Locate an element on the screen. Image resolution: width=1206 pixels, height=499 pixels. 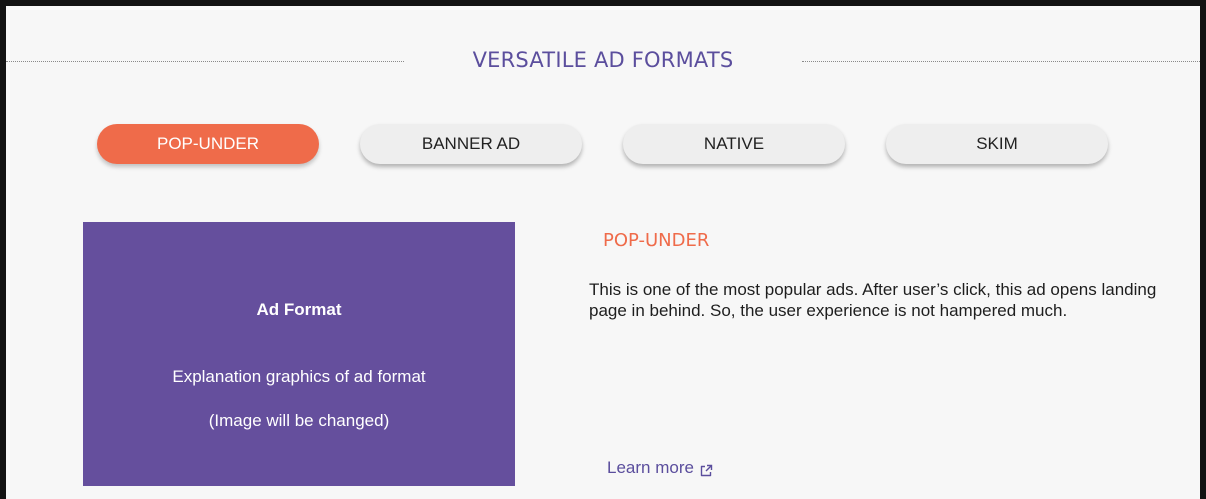
external-link-icon is located at coordinates (706, 469).